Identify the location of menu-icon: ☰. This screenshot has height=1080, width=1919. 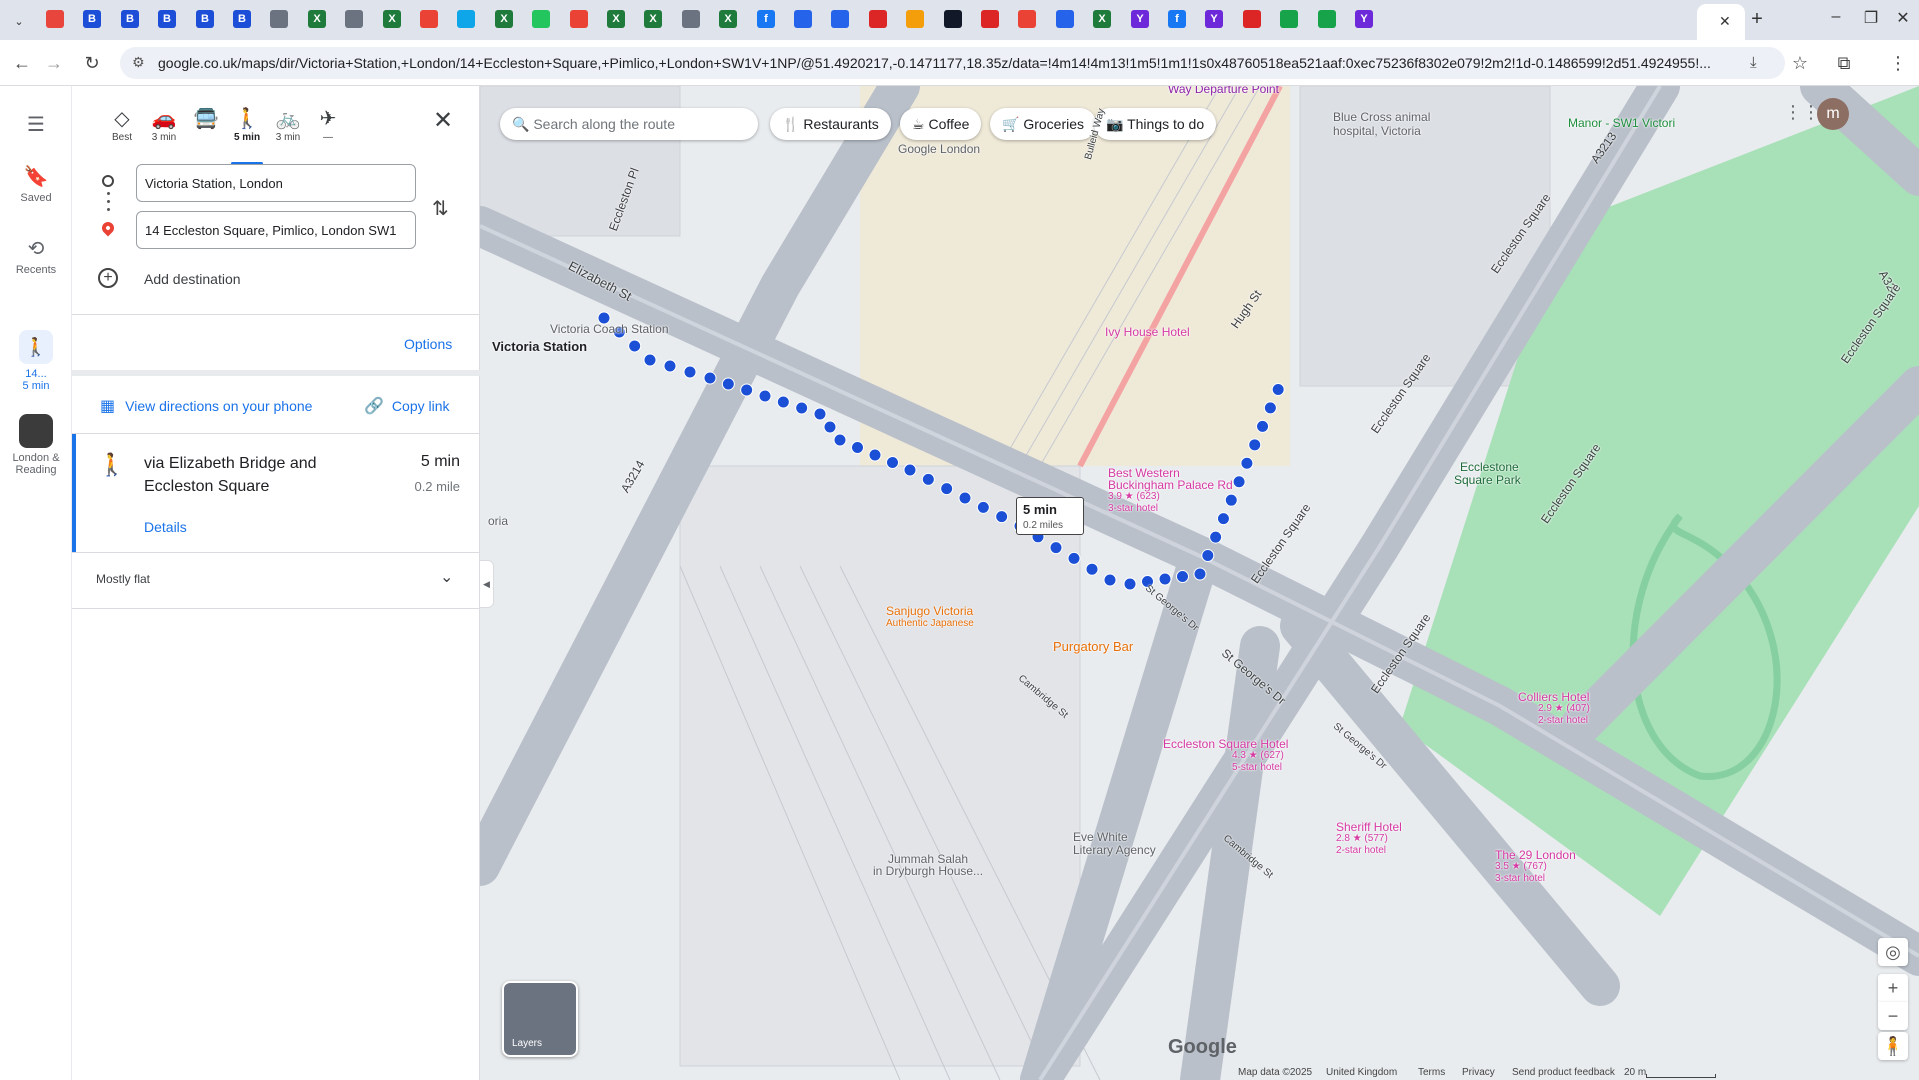
(36, 126).